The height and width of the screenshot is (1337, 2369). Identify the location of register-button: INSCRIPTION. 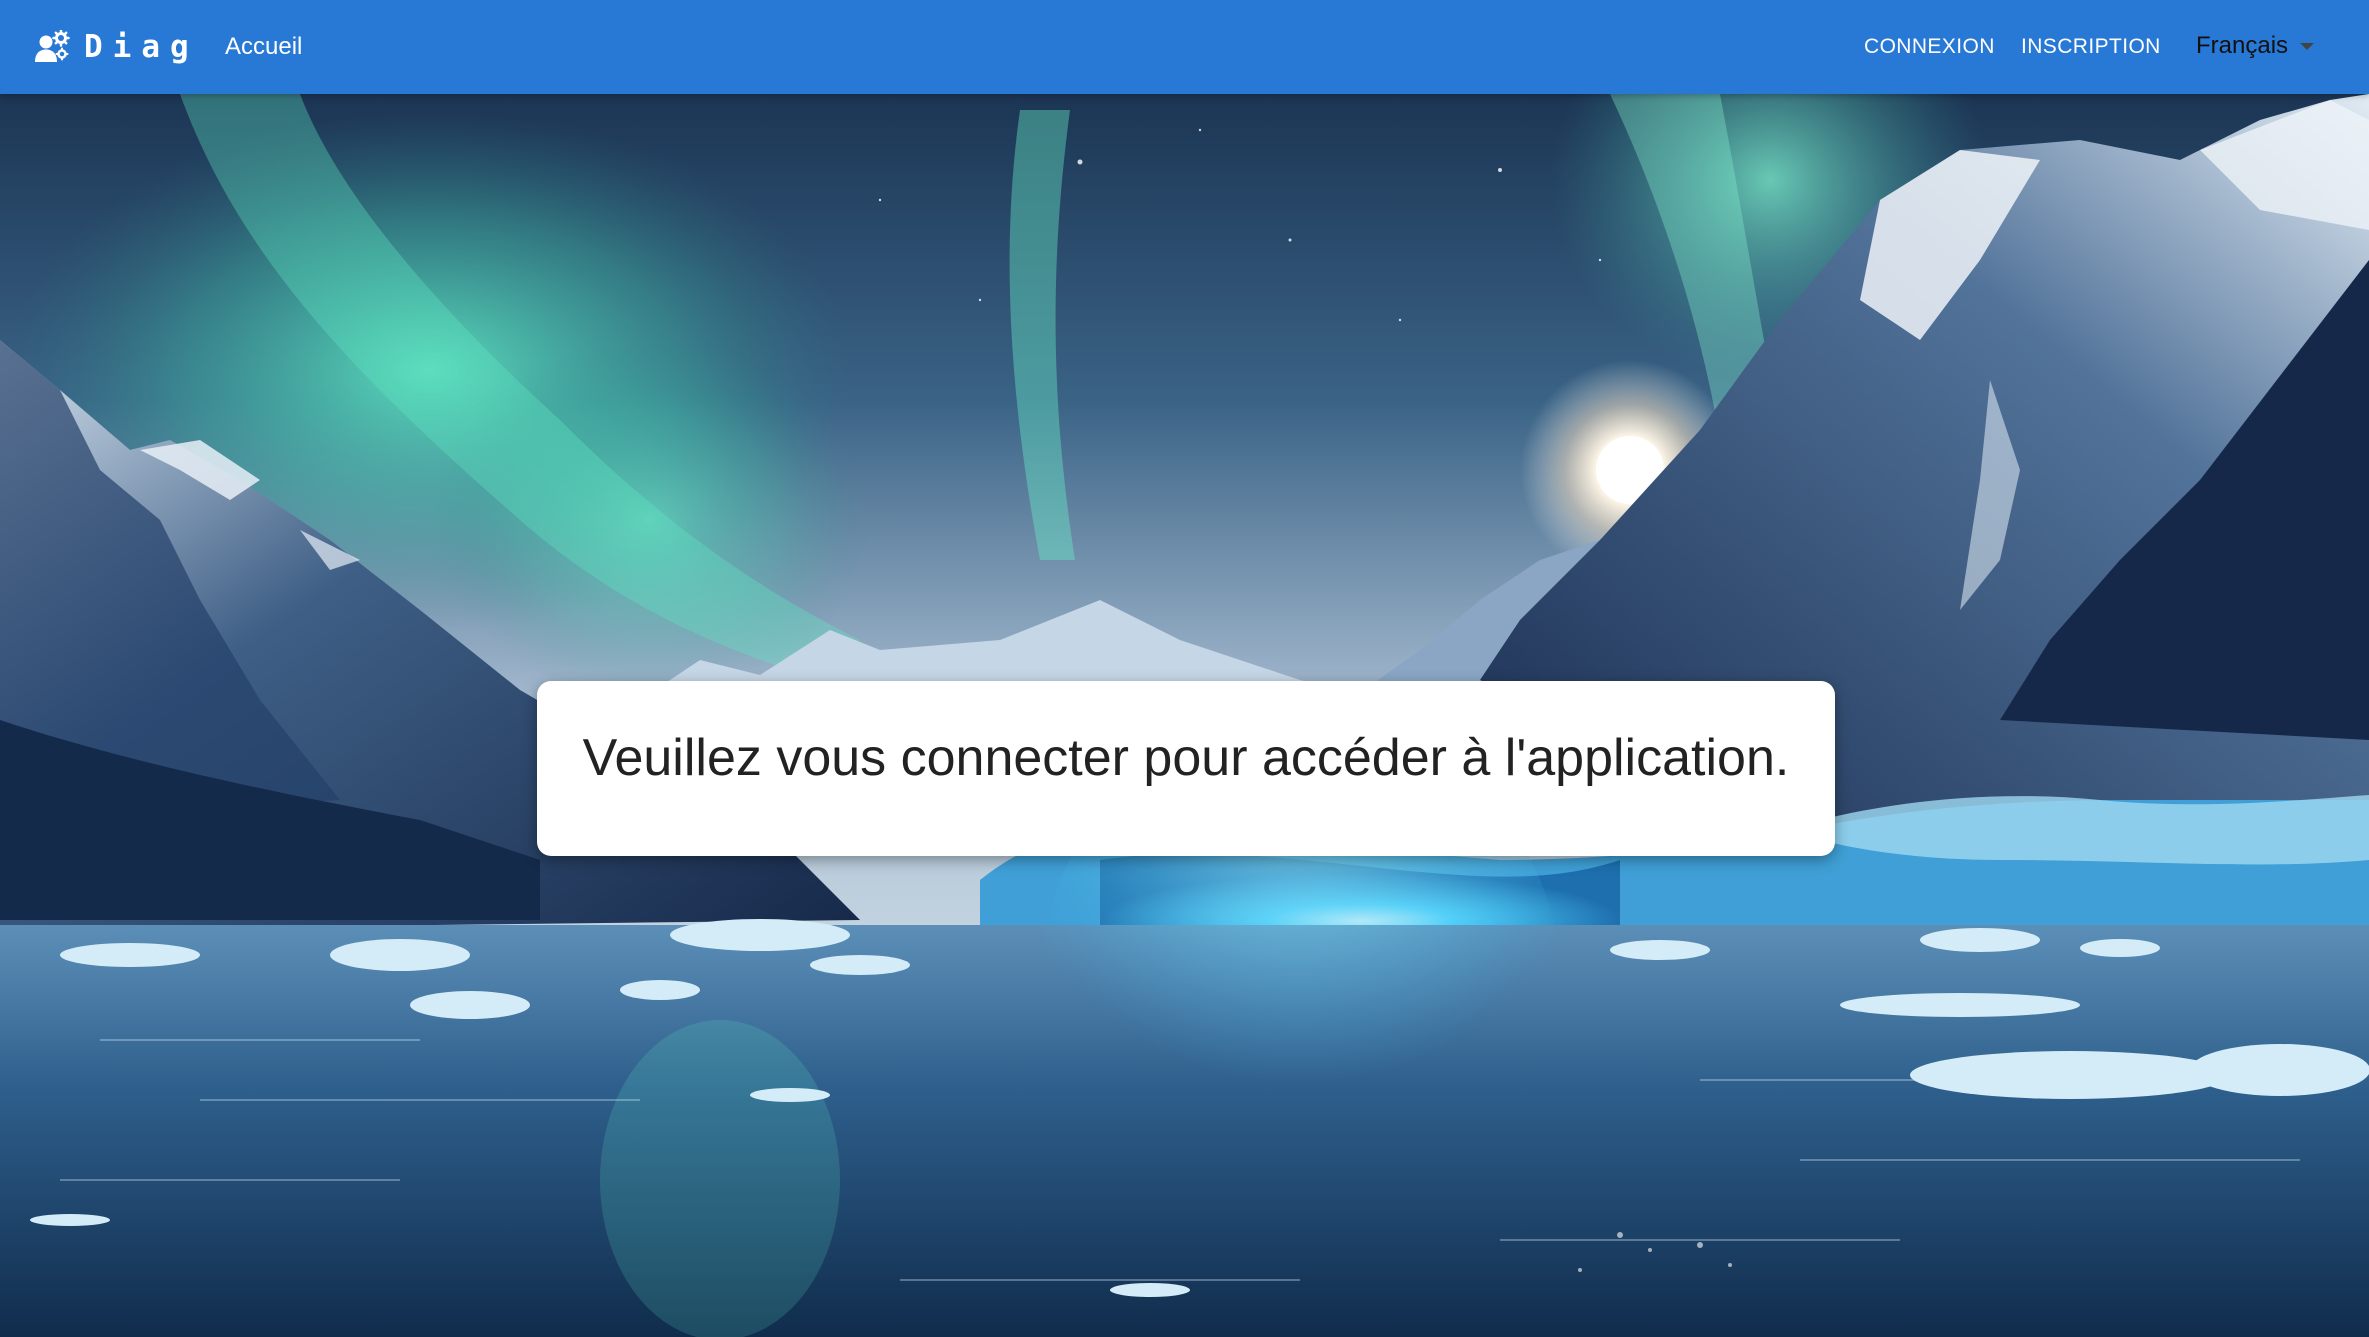
(2091, 47).